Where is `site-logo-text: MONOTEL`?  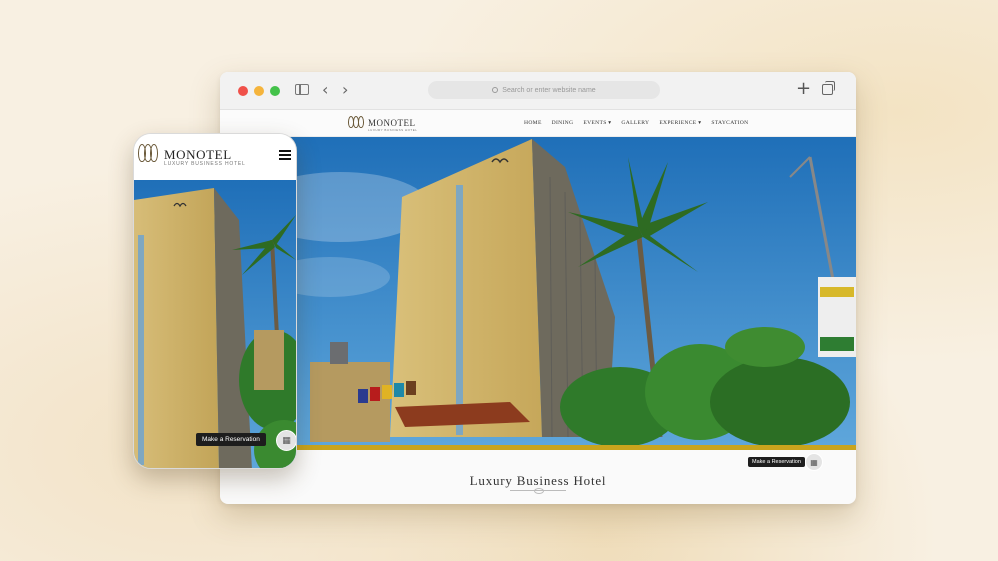
site-logo-text: MONOTEL is located at coordinates (392, 123).